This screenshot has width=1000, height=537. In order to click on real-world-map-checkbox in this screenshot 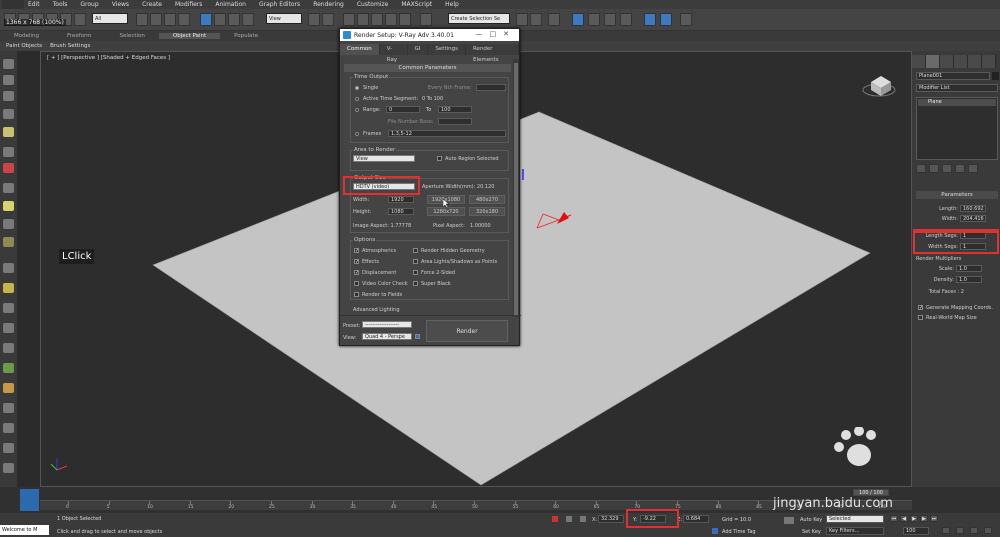, I will do `click(920, 317)`.